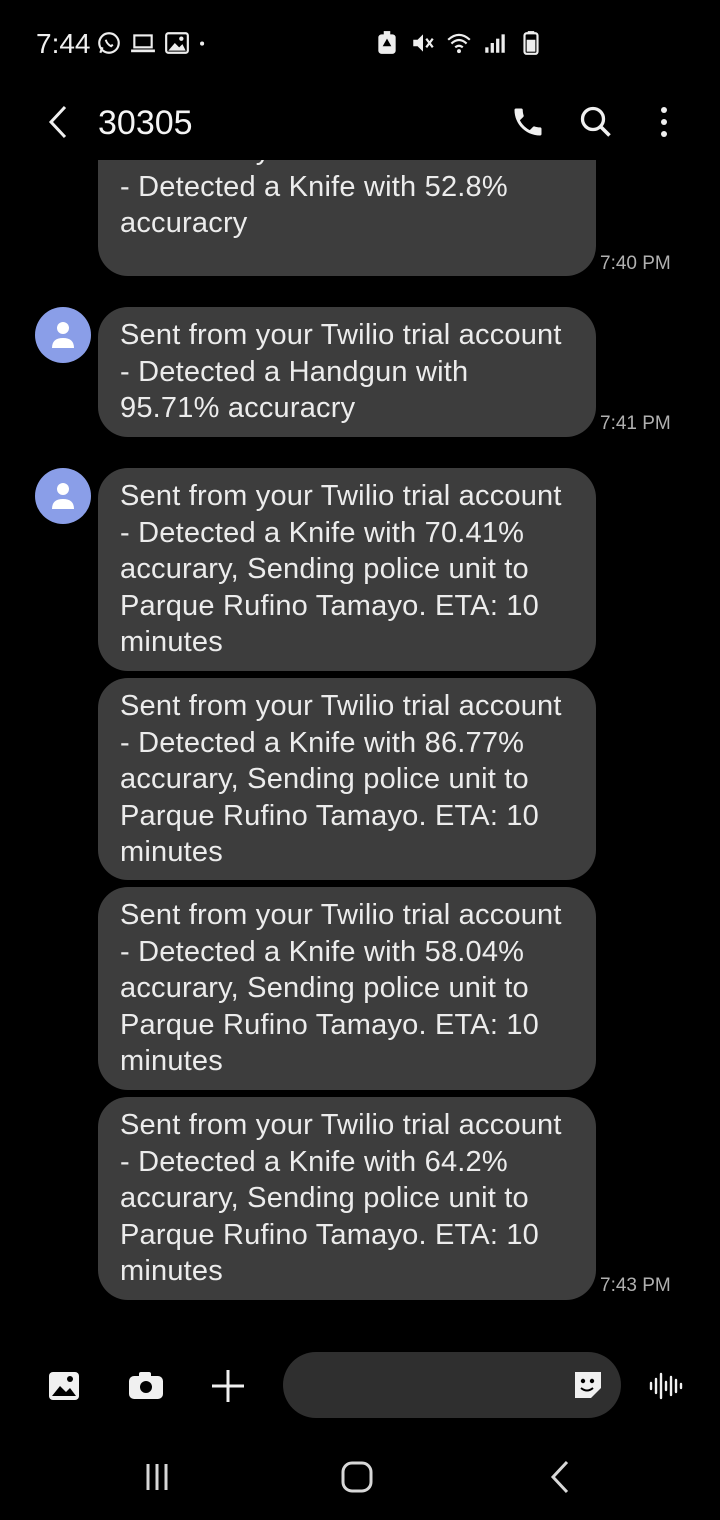 The image size is (720, 1520). I want to click on mute-icon, so click(423, 43).